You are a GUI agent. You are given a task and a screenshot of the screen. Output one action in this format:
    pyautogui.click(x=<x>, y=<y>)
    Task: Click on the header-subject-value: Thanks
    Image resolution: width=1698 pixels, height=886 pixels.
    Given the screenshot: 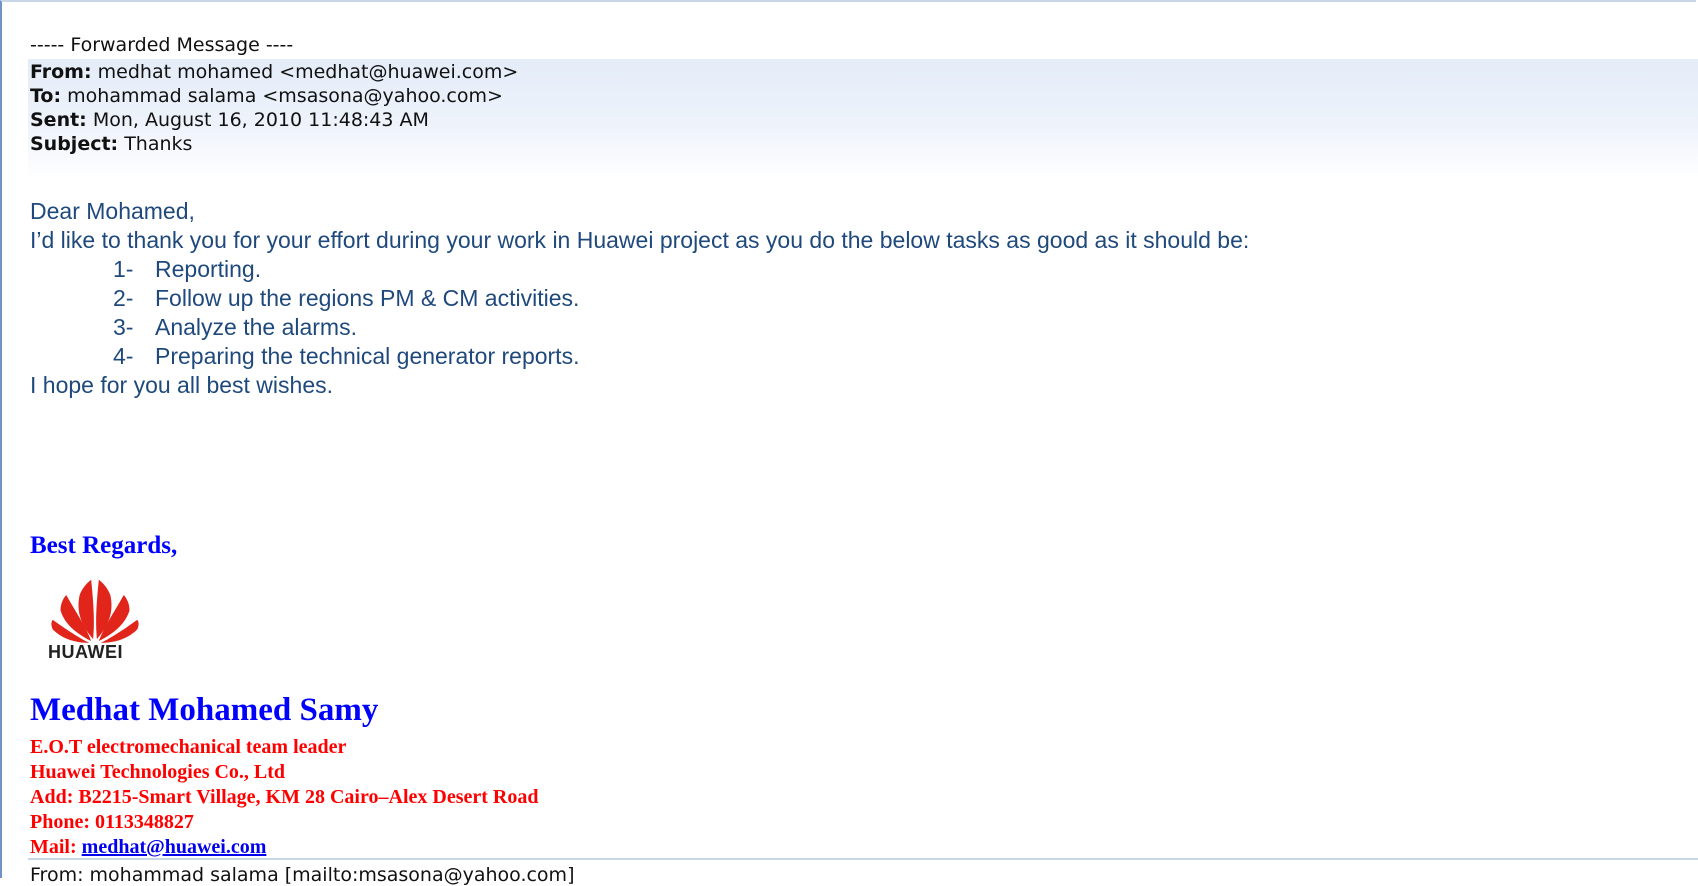 What is the action you would take?
    pyautogui.click(x=158, y=144)
    